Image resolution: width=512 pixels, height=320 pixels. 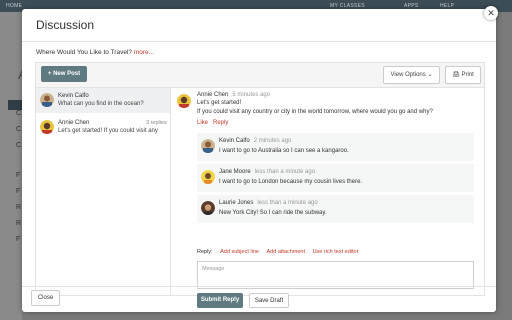 What do you see at coordinates (213, 95) in the screenshot?
I see `post-author: Annie Chen` at bounding box center [213, 95].